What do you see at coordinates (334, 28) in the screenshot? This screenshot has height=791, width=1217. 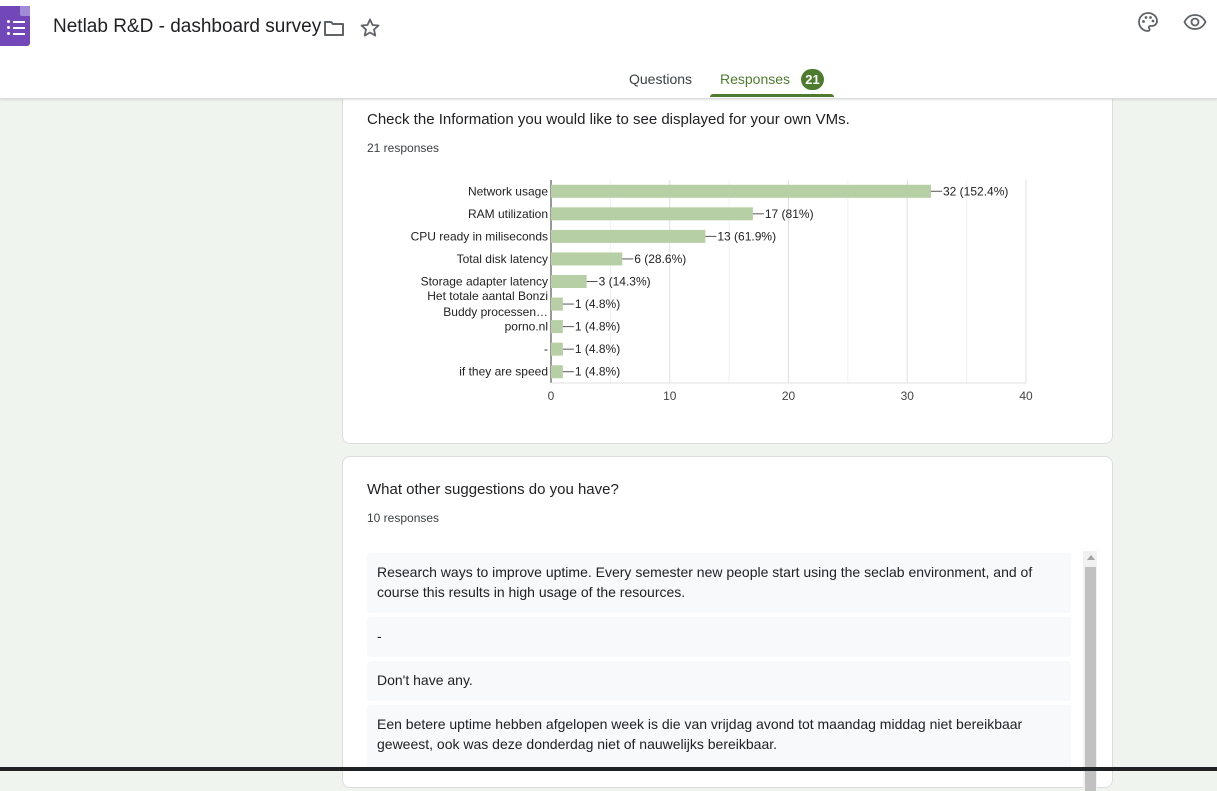 I see `folder-icon` at bounding box center [334, 28].